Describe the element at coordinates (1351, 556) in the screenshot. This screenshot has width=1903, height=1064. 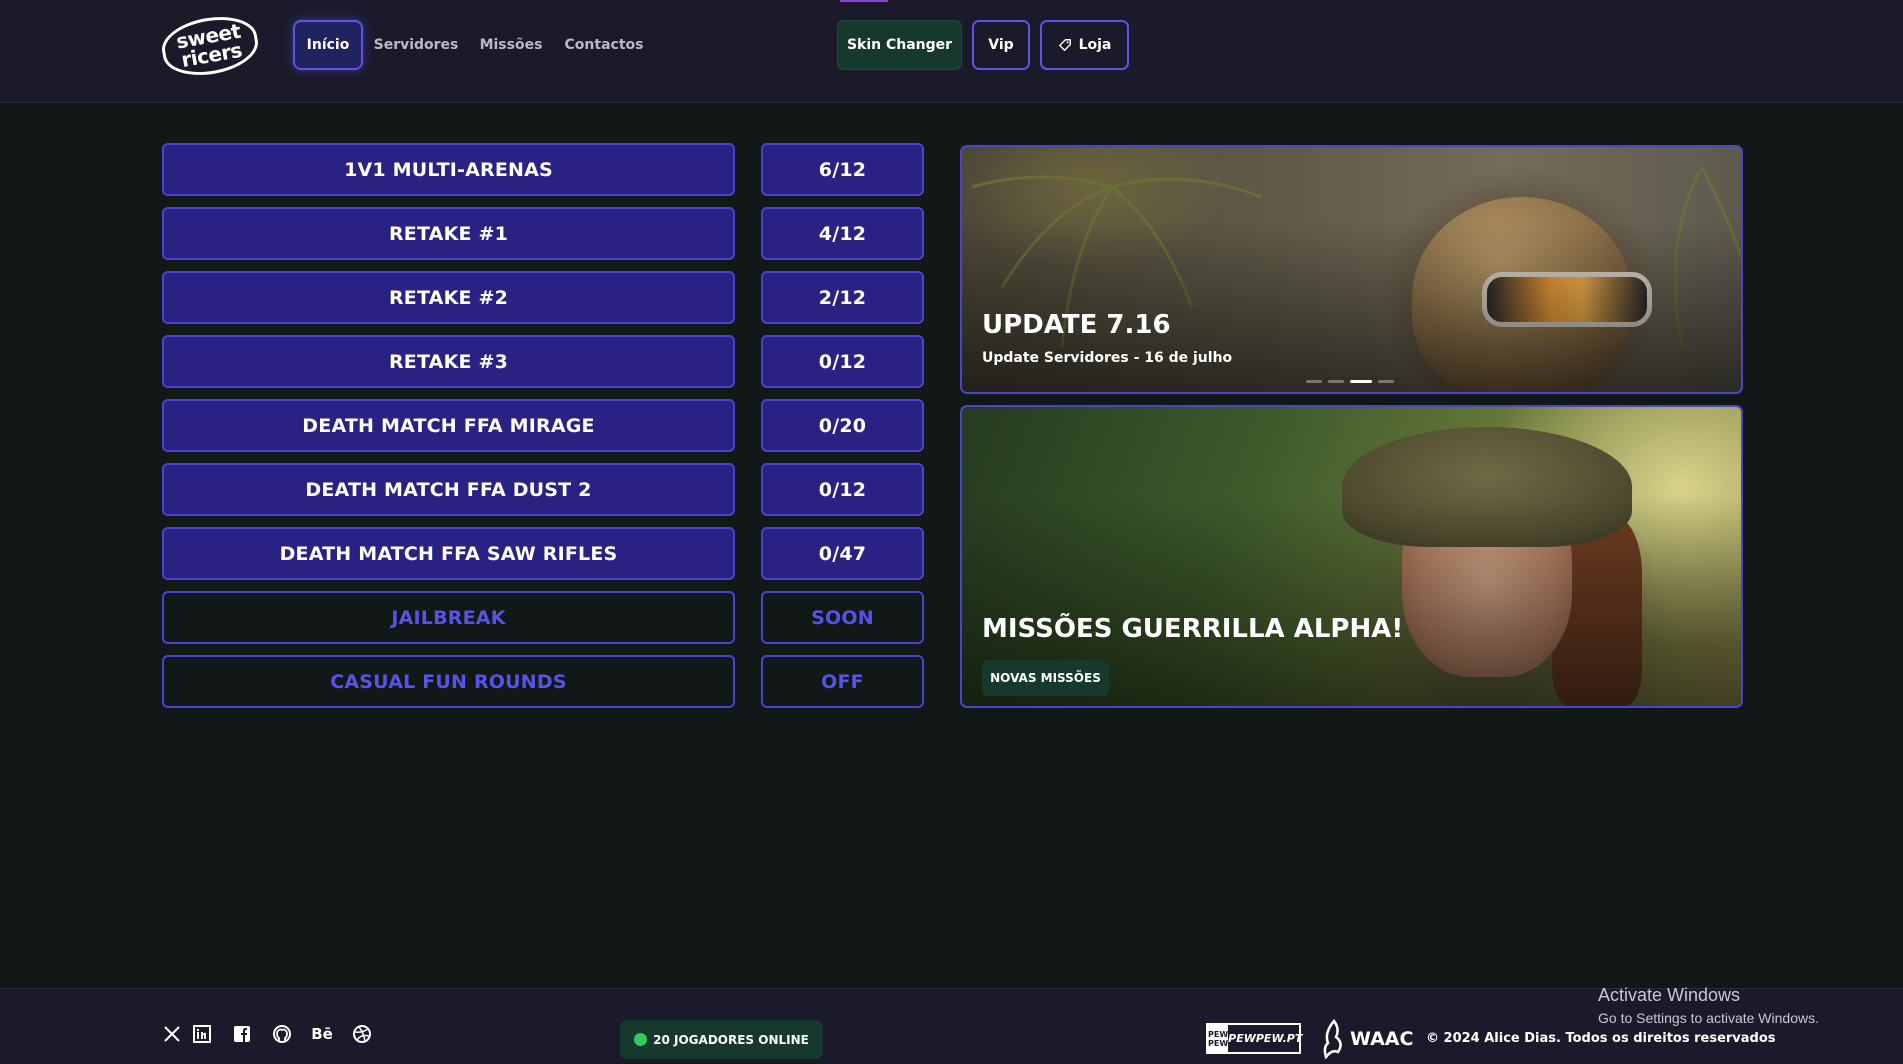
I see `missions-banner: MISSÕES GUERRILLA ALPHA! NOVAS MISSÕES` at that location.